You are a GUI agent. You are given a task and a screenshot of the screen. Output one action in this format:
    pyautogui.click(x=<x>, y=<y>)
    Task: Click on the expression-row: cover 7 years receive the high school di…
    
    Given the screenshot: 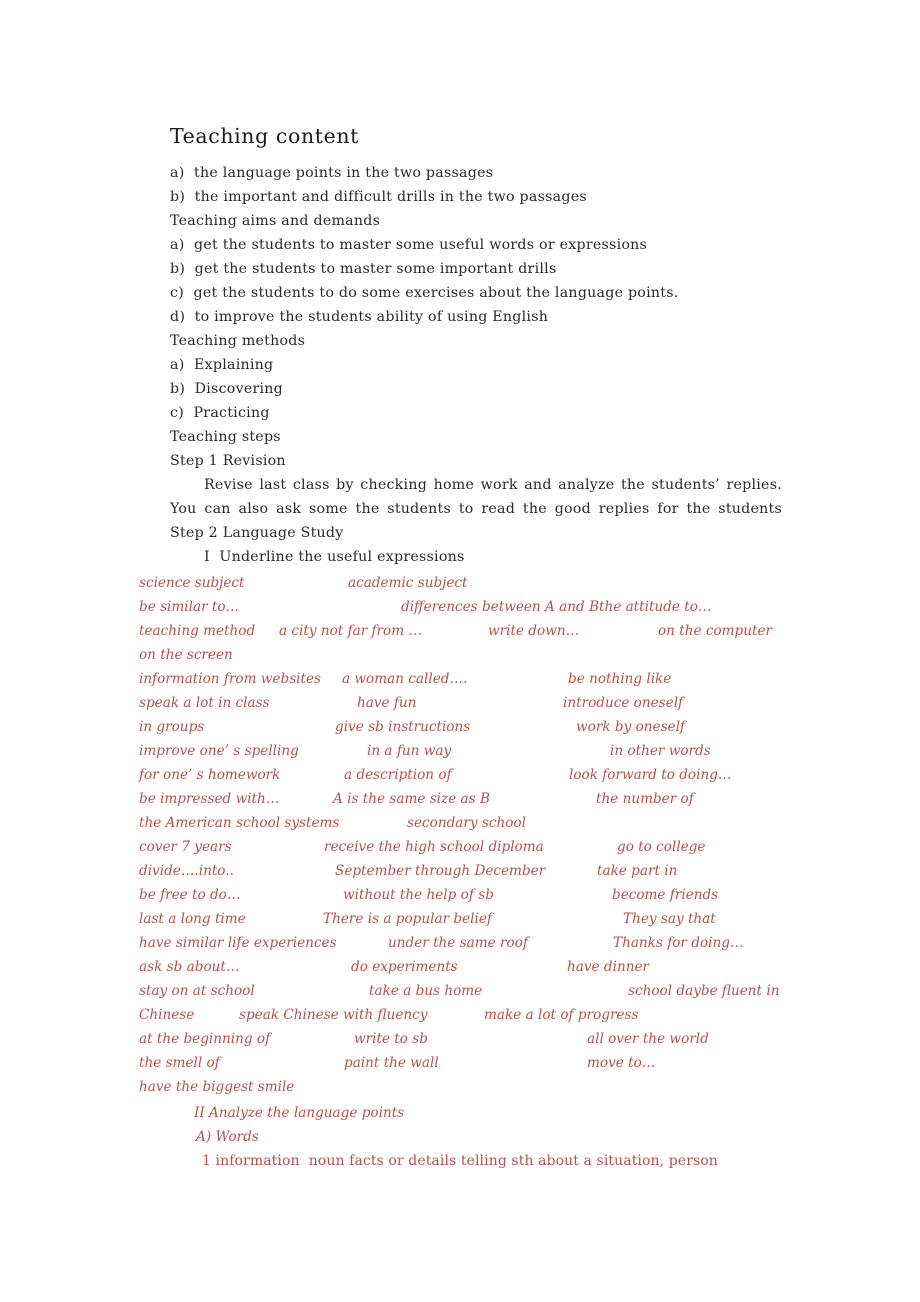 What is the action you would take?
    pyautogui.click(x=464, y=847)
    